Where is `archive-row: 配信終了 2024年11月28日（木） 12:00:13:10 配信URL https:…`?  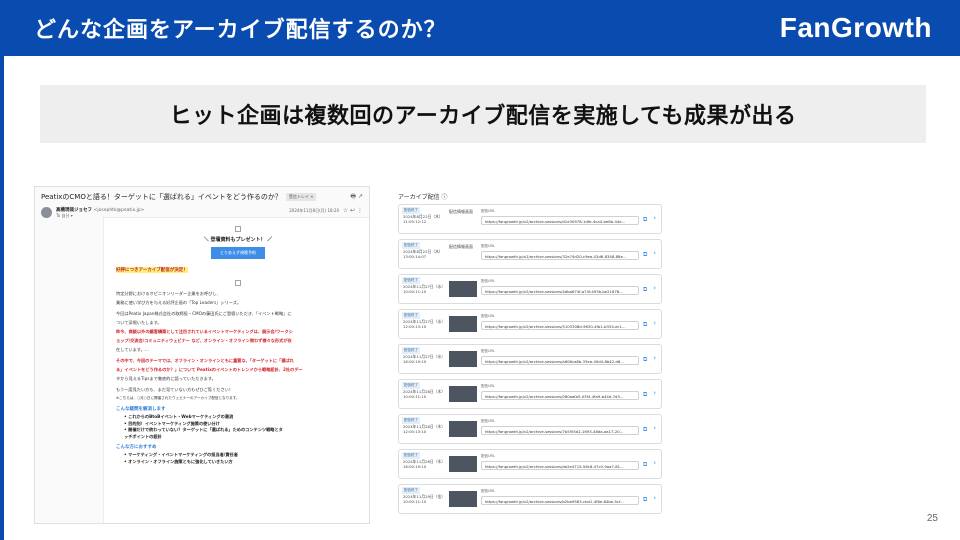 archive-row: 配信終了 2024年11月28日（木） 12:00:13:10 配信URL https:… is located at coordinates (530, 429).